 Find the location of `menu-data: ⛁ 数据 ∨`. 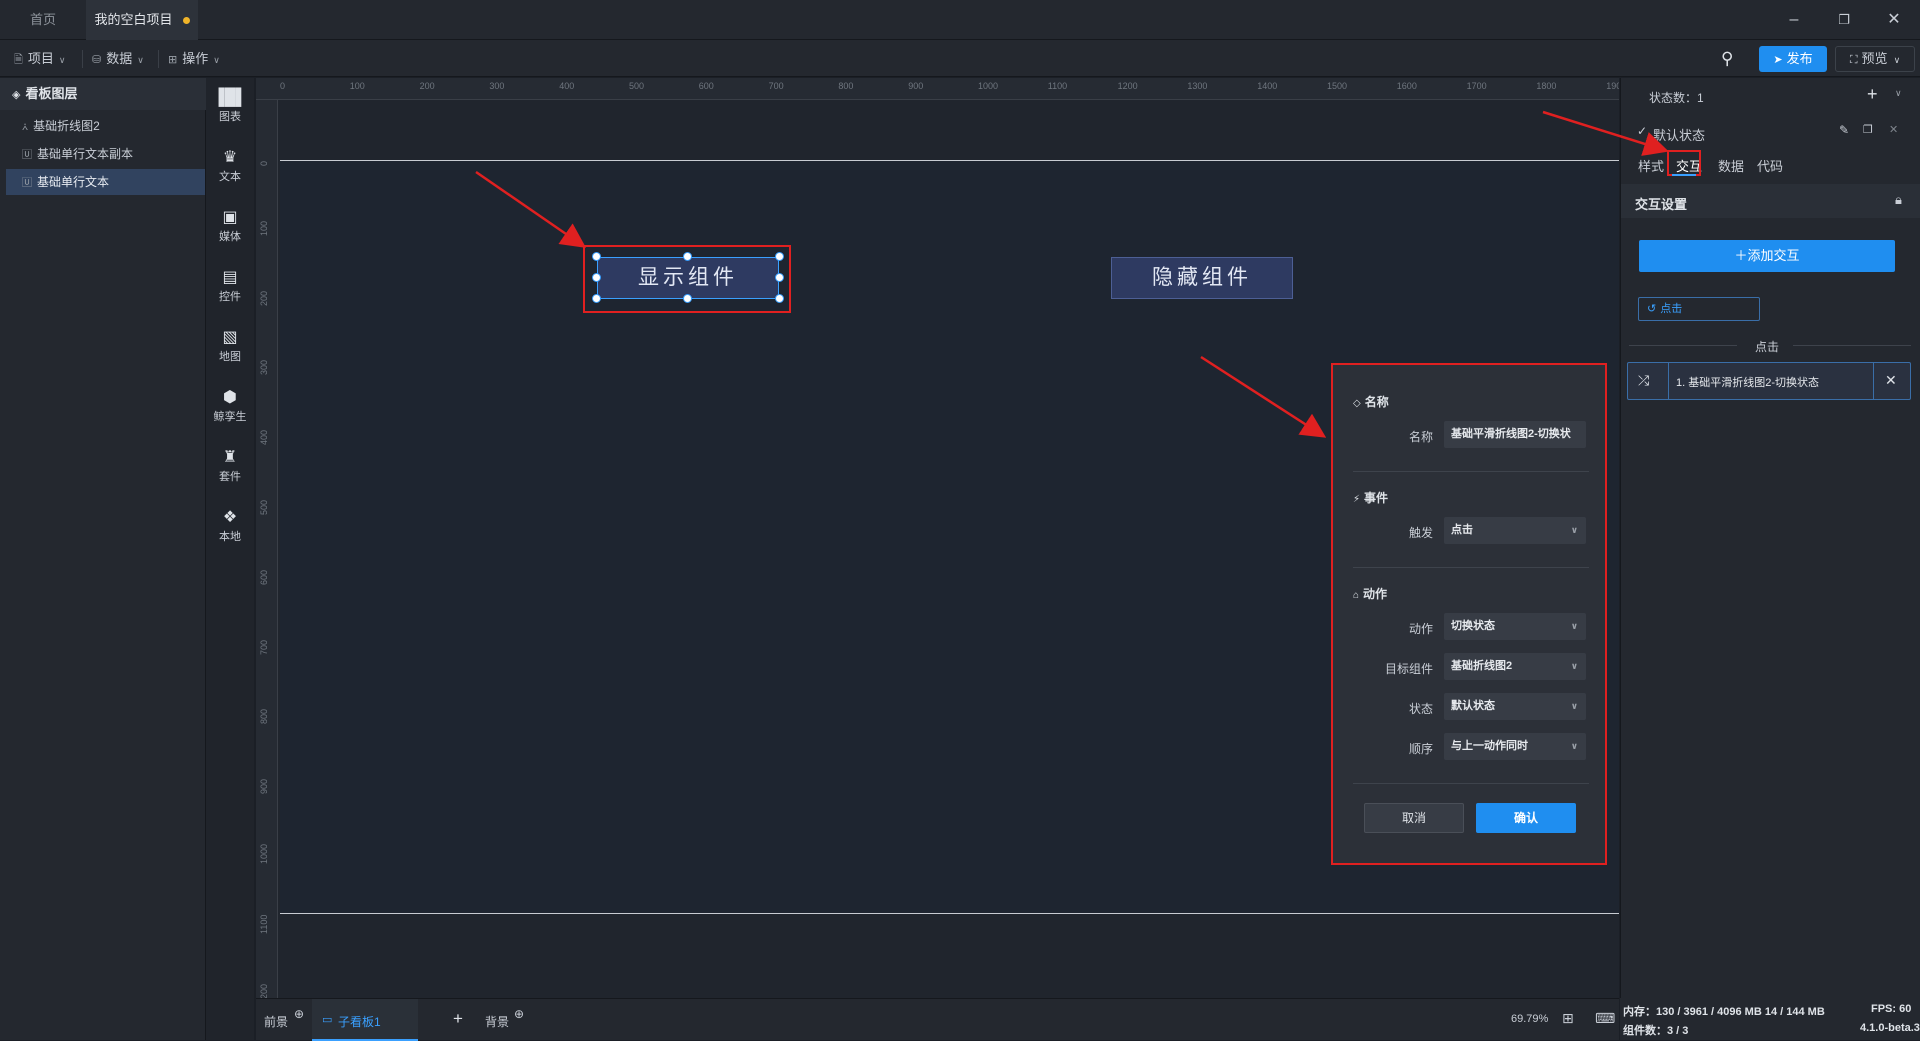

menu-data: ⛁ 数据 ∨ is located at coordinates (118, 59).